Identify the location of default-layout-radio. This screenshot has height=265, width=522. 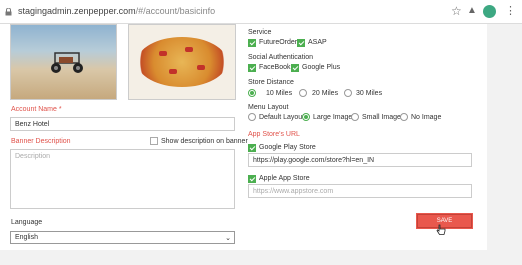
(252, 117).